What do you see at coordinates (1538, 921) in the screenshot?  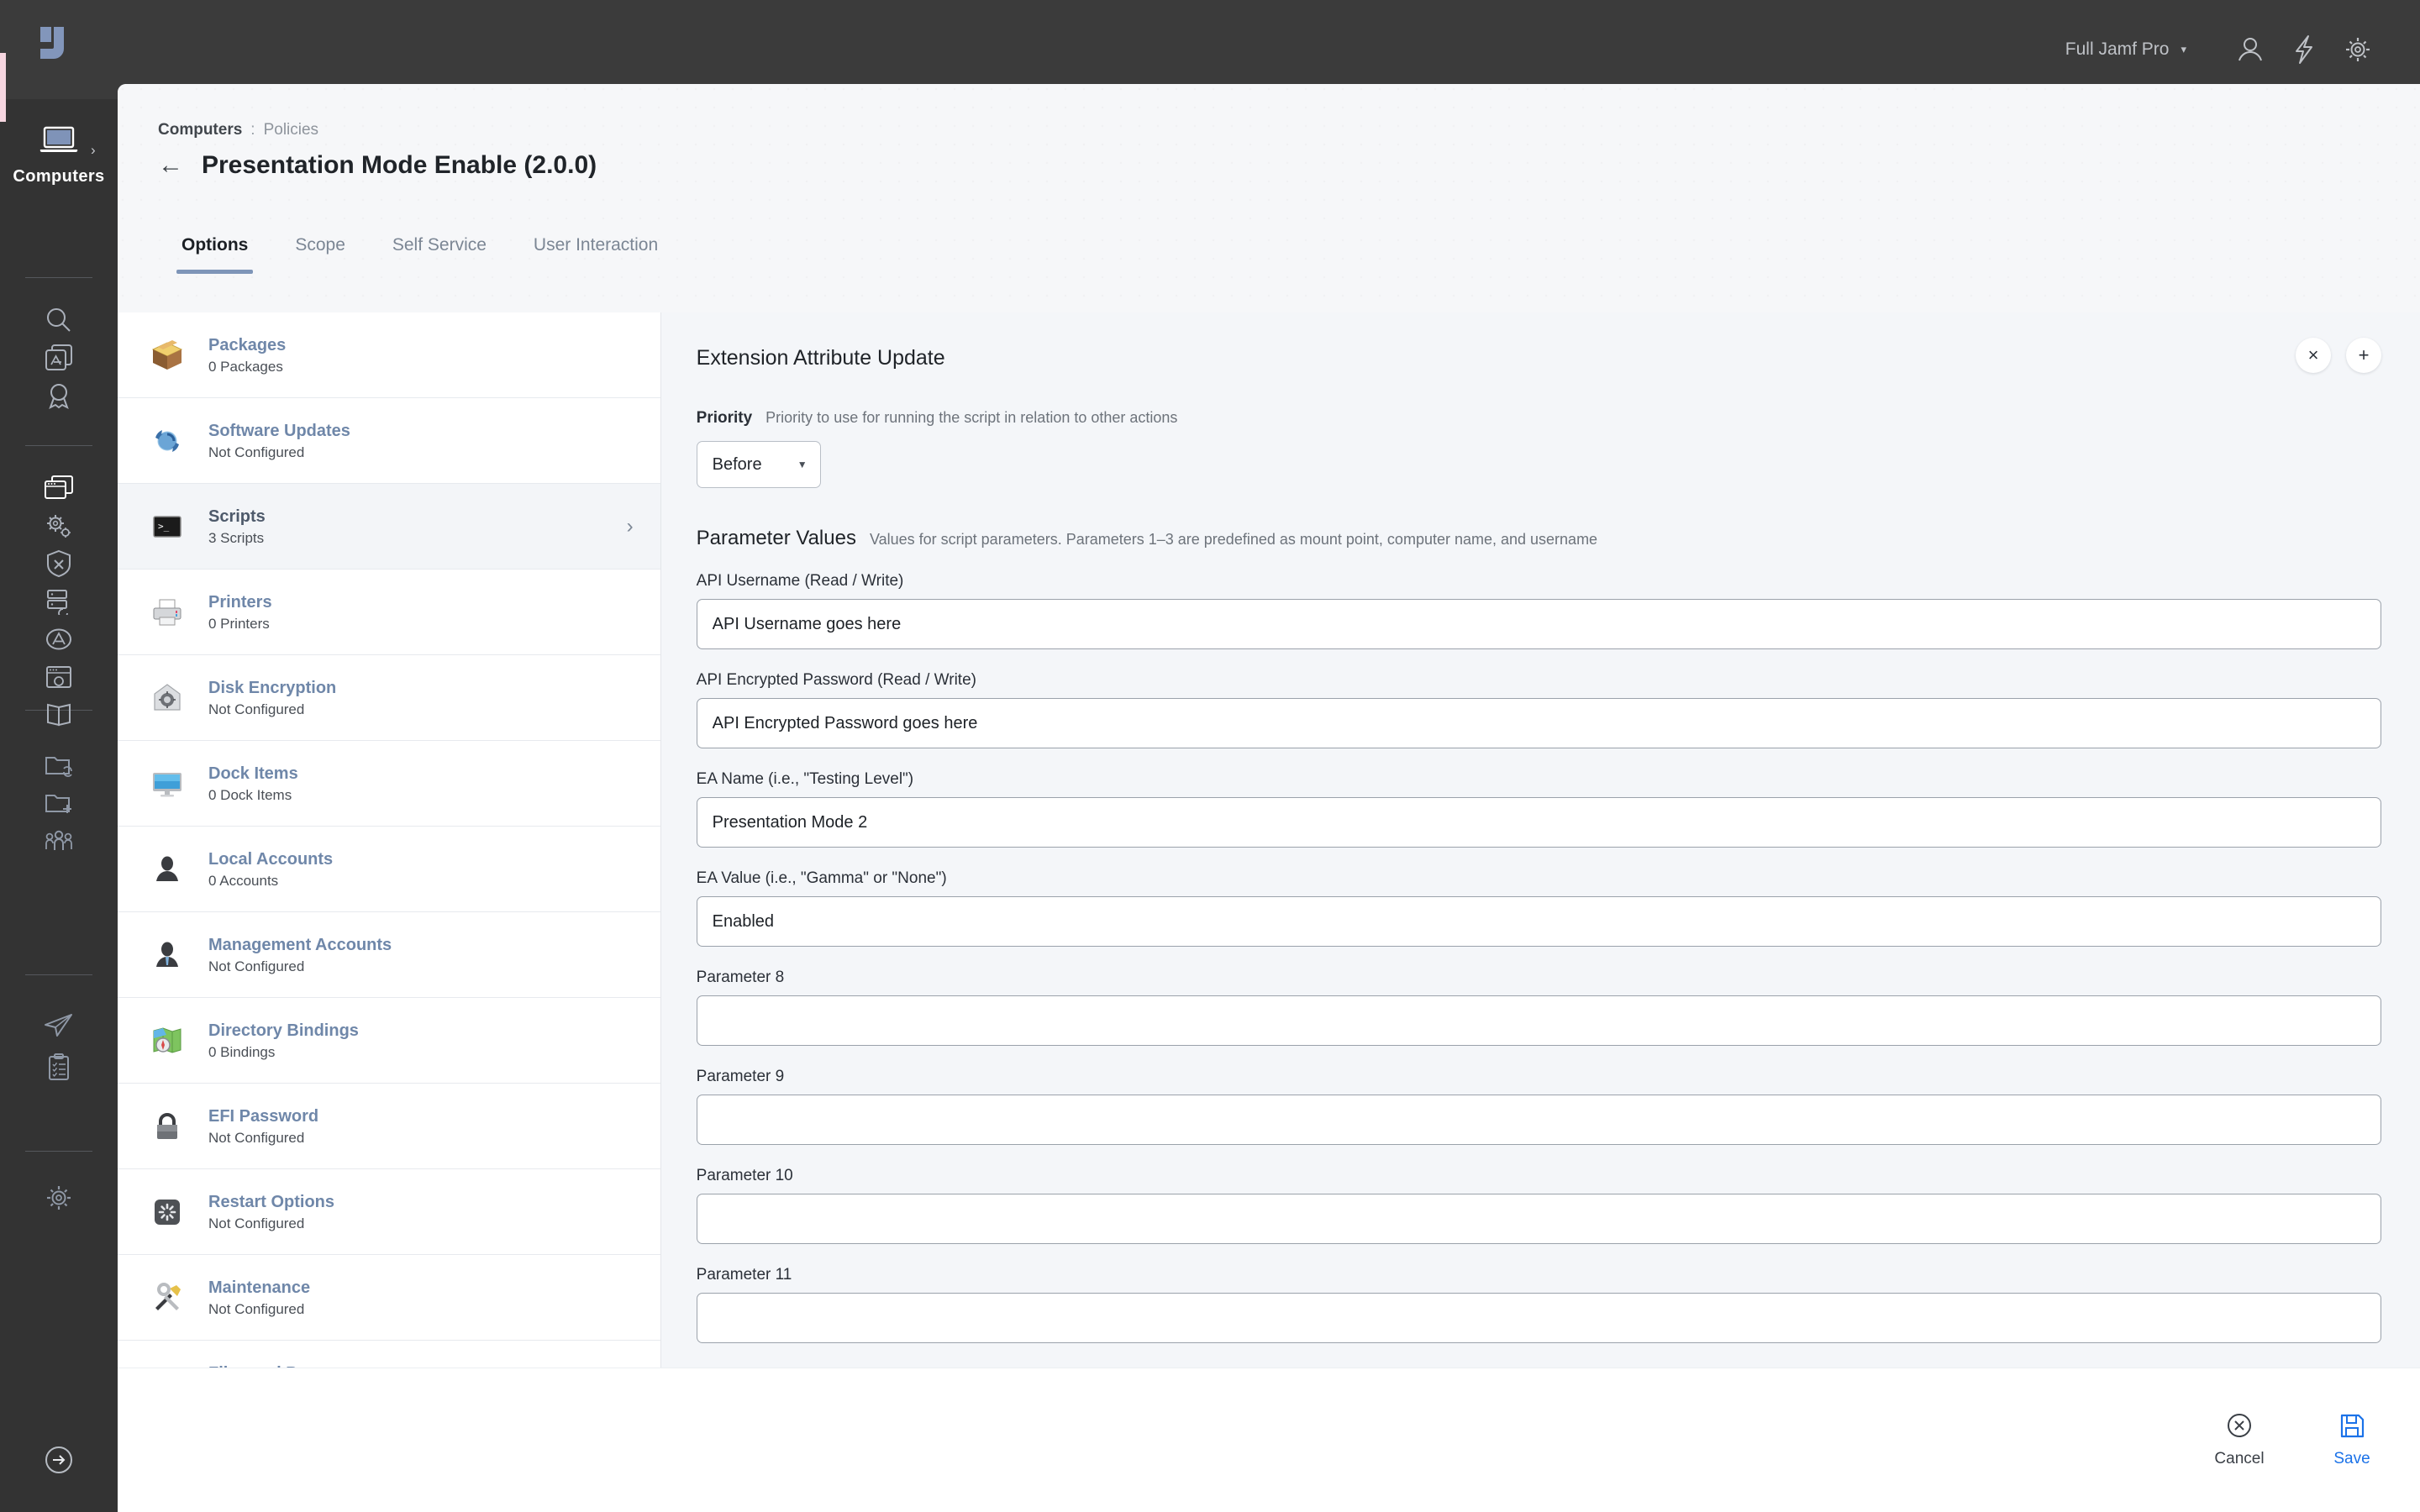 I see `ea-value-input` at bounding box center [1538, 921].